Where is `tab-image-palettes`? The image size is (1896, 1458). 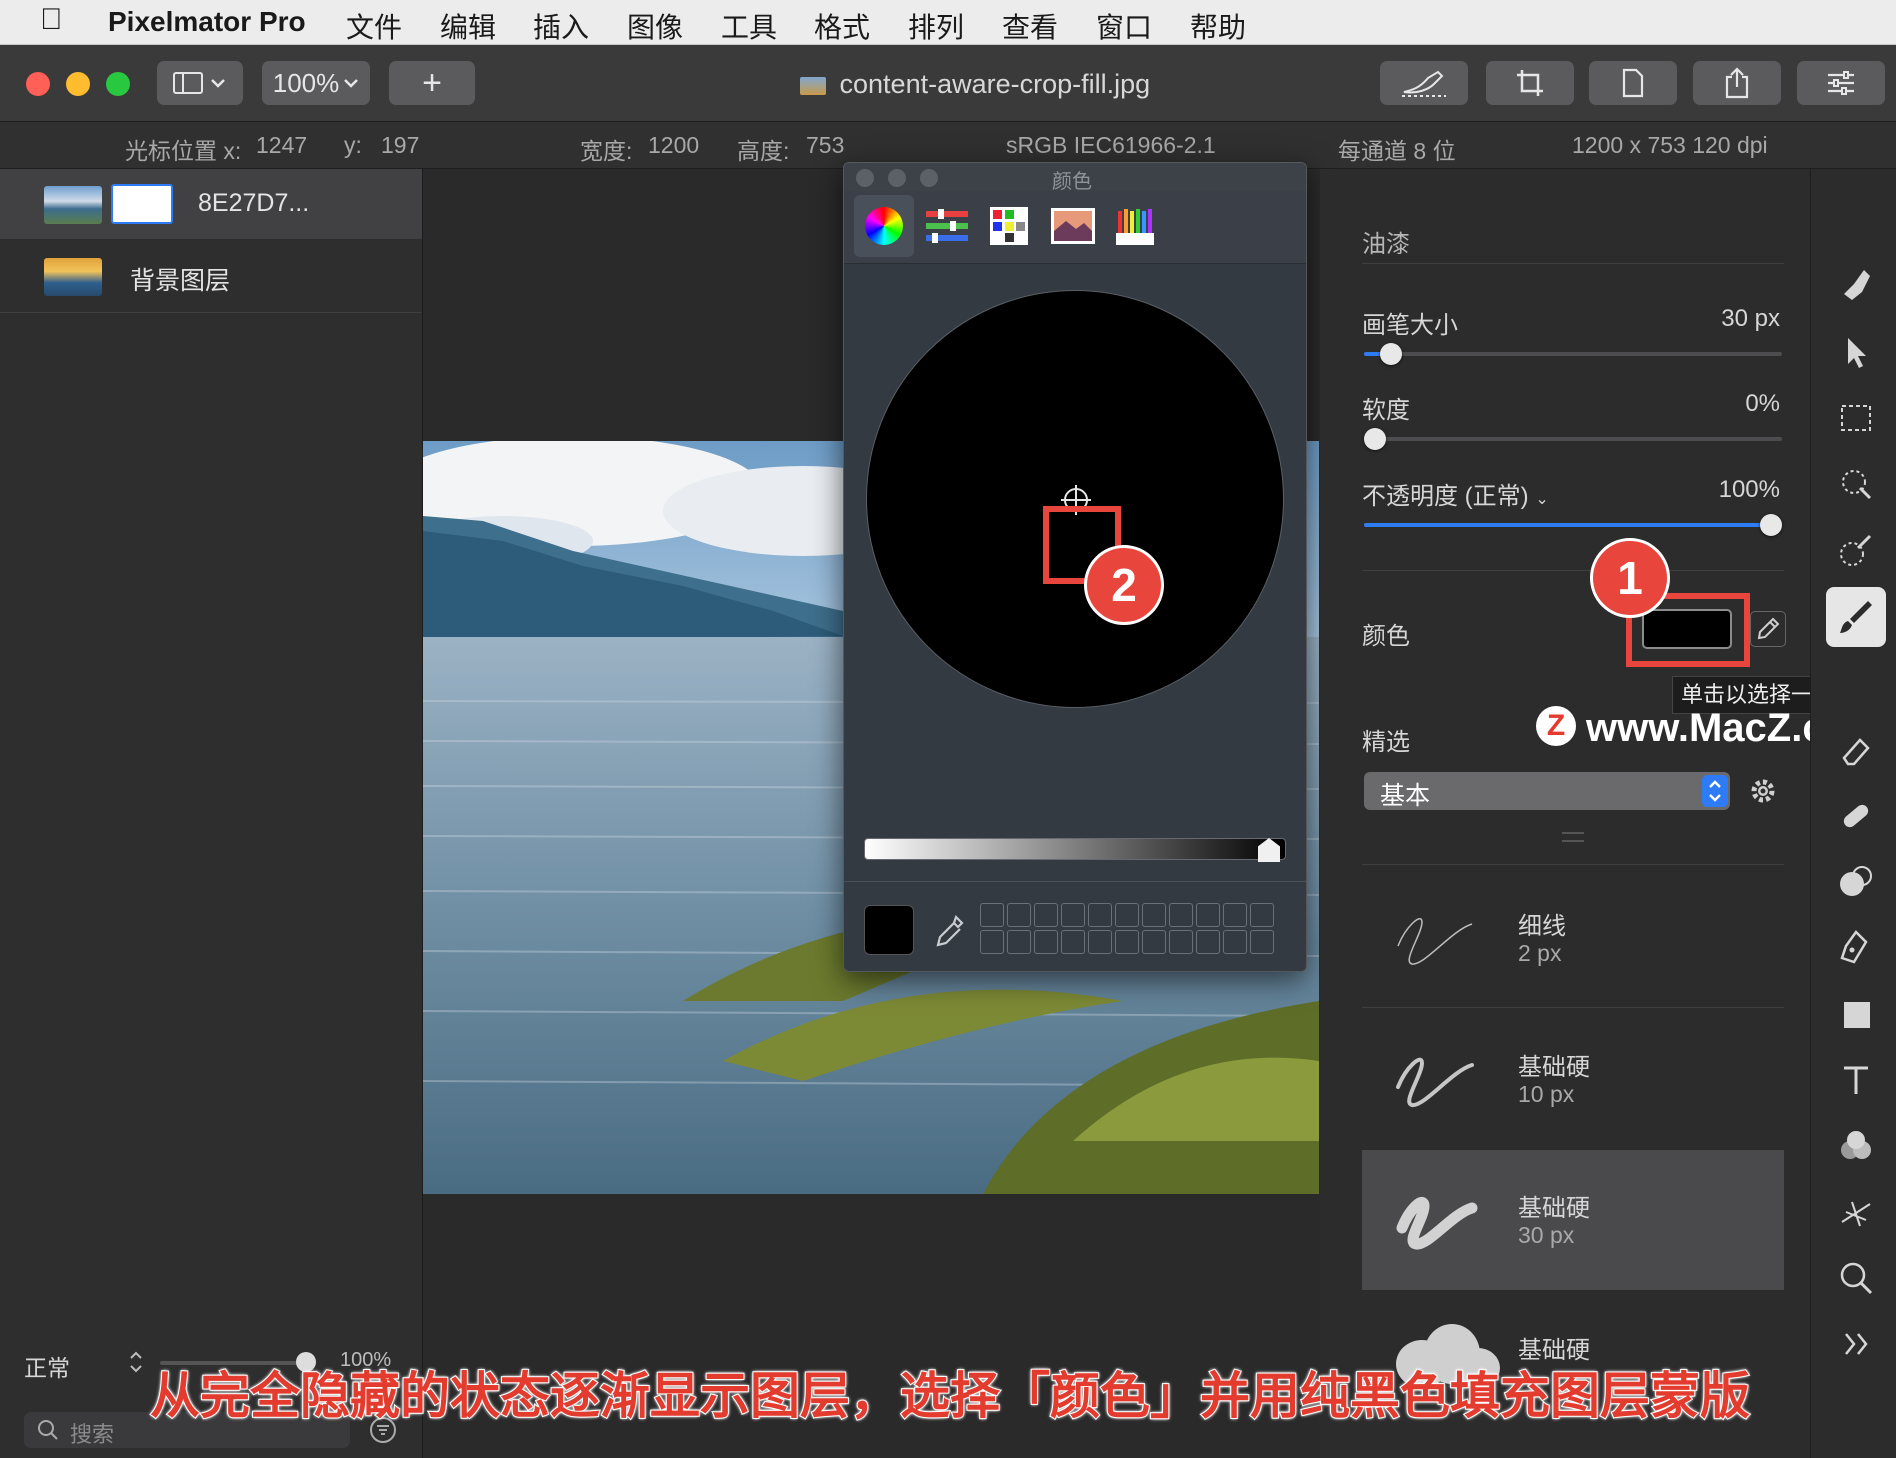
tab-image-palettes is located at coordinates (1073, 226).